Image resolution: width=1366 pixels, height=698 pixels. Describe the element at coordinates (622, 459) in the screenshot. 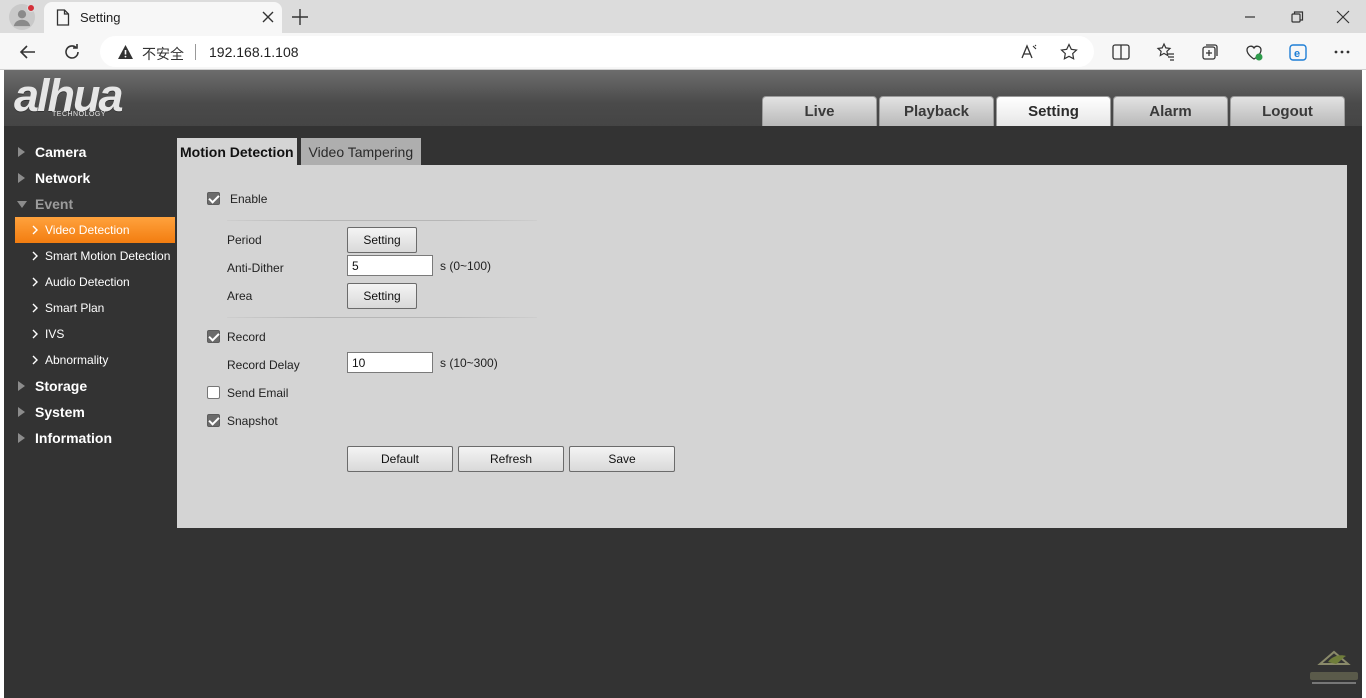

I see `save-button: Save` at that location.